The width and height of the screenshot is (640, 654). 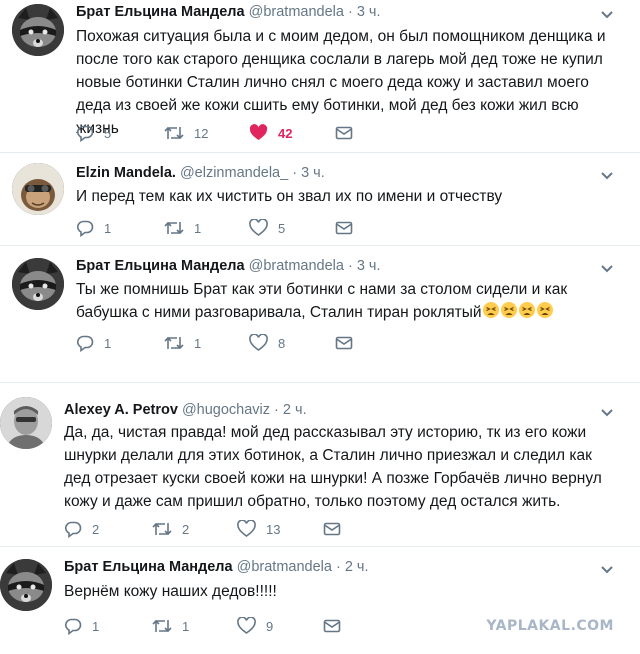 I want to click on like-button: 5, so click(x=267, y=228).